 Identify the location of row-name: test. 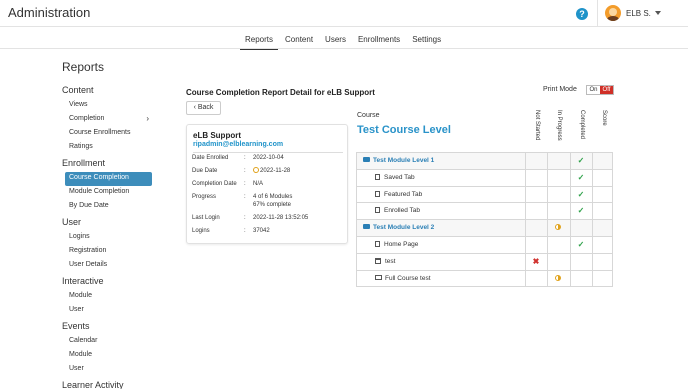
(385, 262).